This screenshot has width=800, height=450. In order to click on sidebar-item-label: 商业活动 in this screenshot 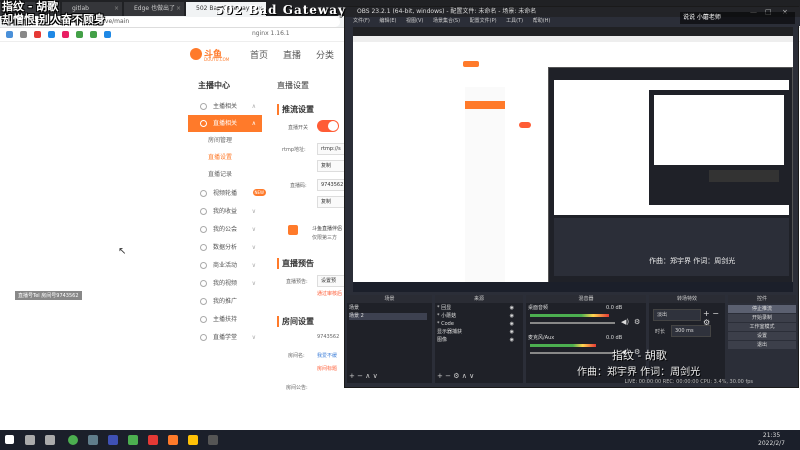, I will do `click(225, 265)`.